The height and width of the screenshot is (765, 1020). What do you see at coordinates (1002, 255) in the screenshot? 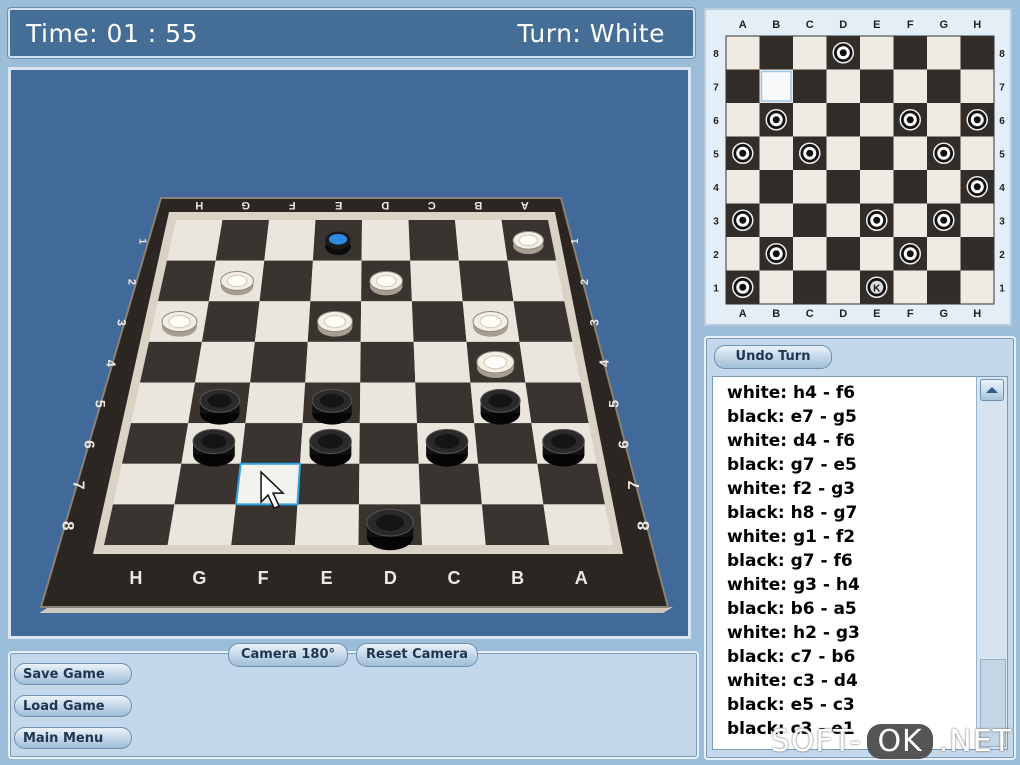
I see `mini-rank-label-right: 2` at bounding box center [1002, 255].